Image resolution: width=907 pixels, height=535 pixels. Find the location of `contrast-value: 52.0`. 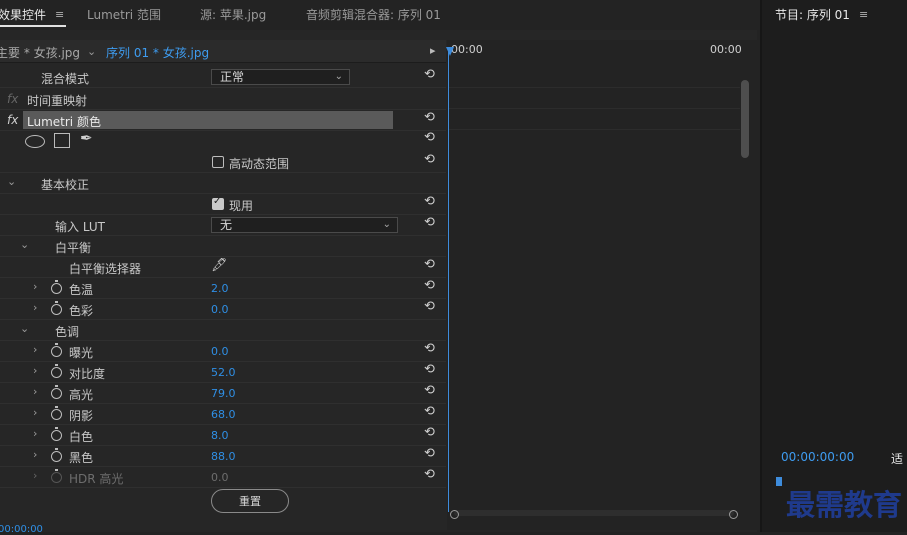

contrast-value: 52.0 is located at coordinates (223, 372).